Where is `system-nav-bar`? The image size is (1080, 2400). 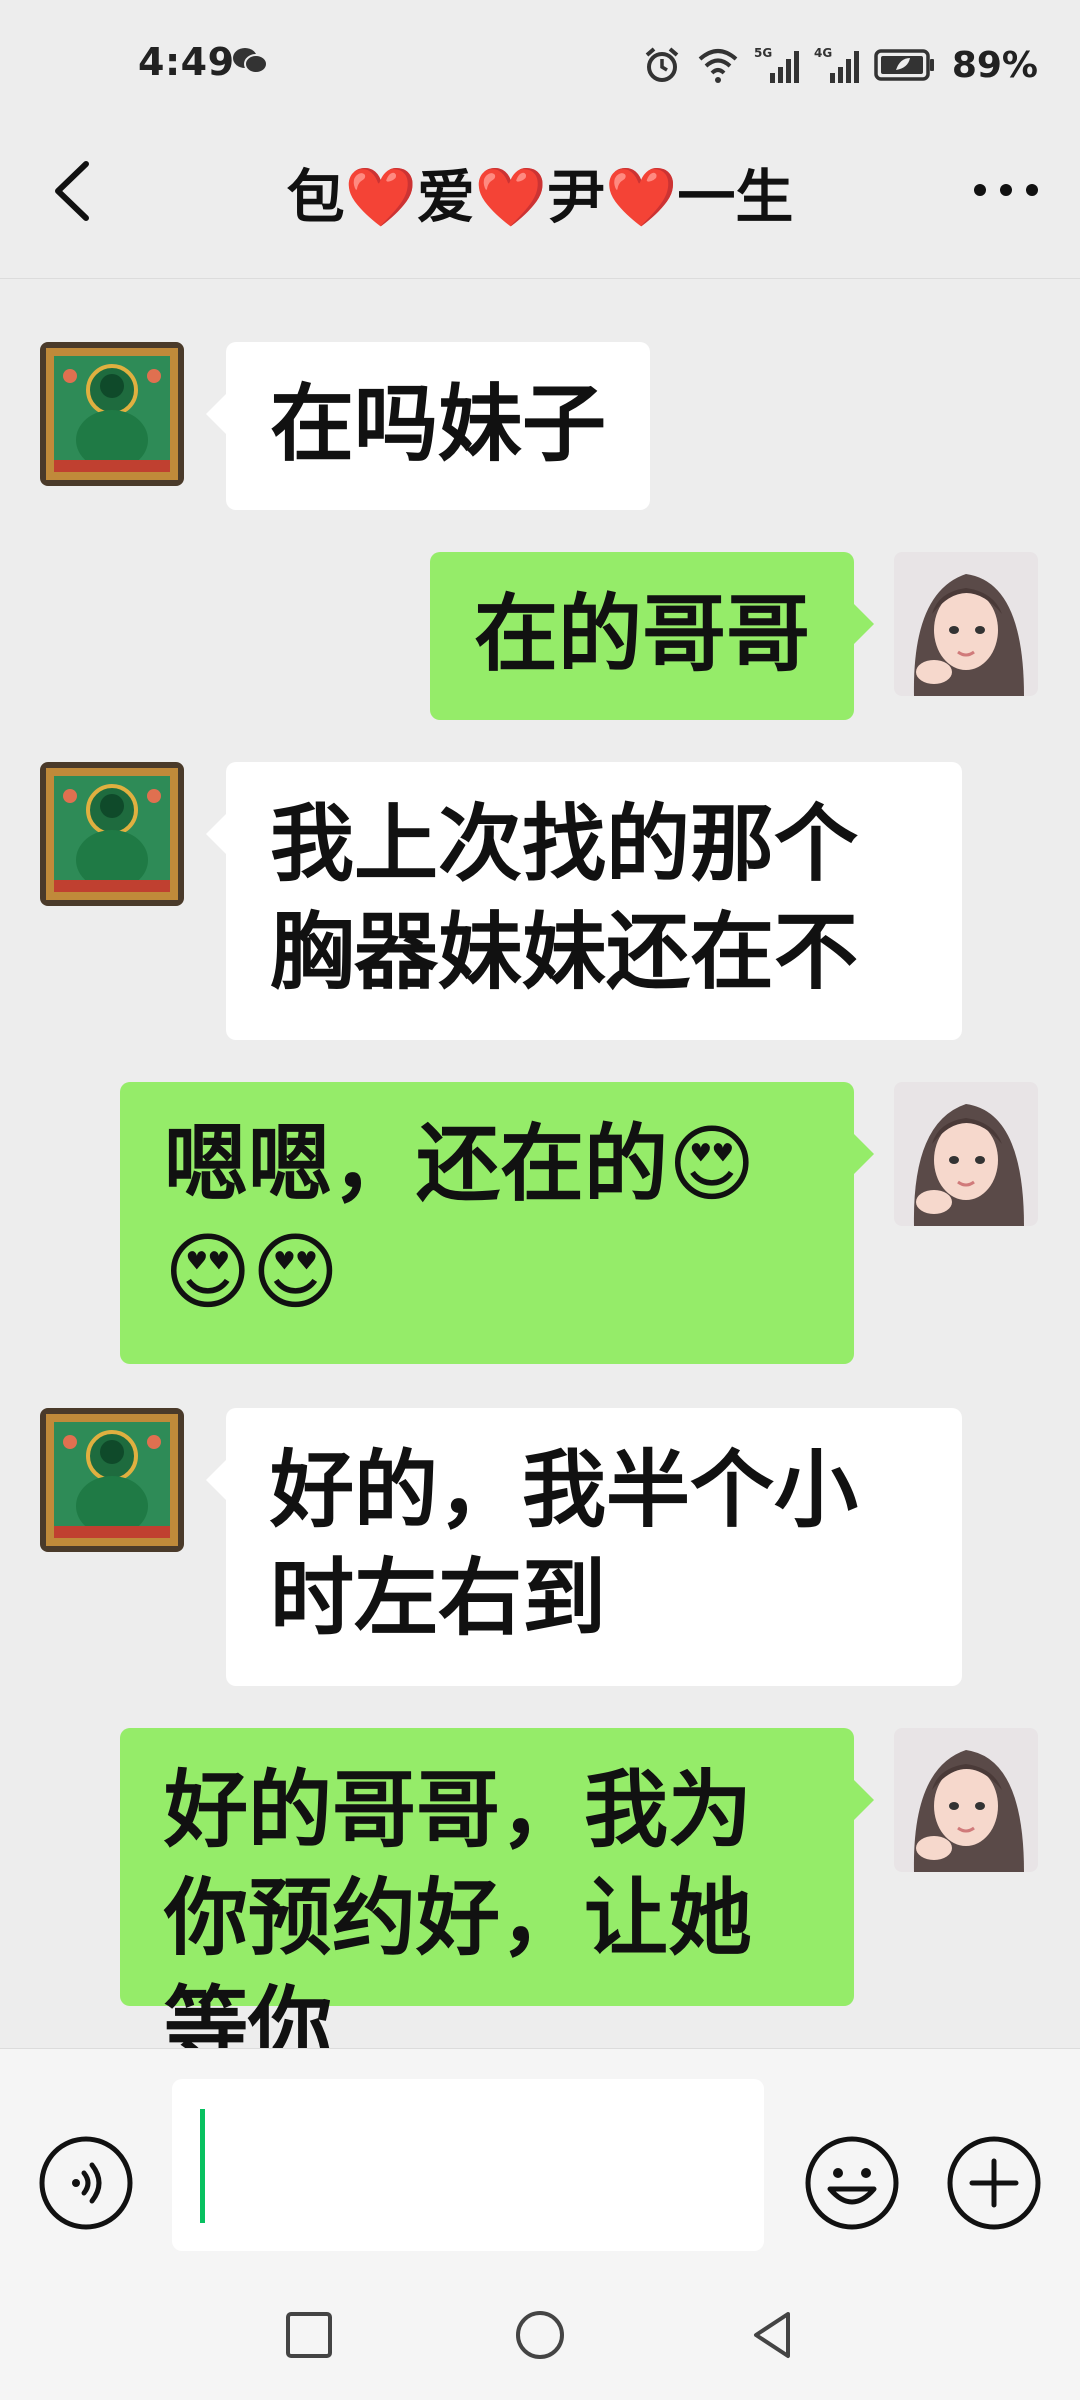 system-nav-bar is located at coordinates (540, 2335).